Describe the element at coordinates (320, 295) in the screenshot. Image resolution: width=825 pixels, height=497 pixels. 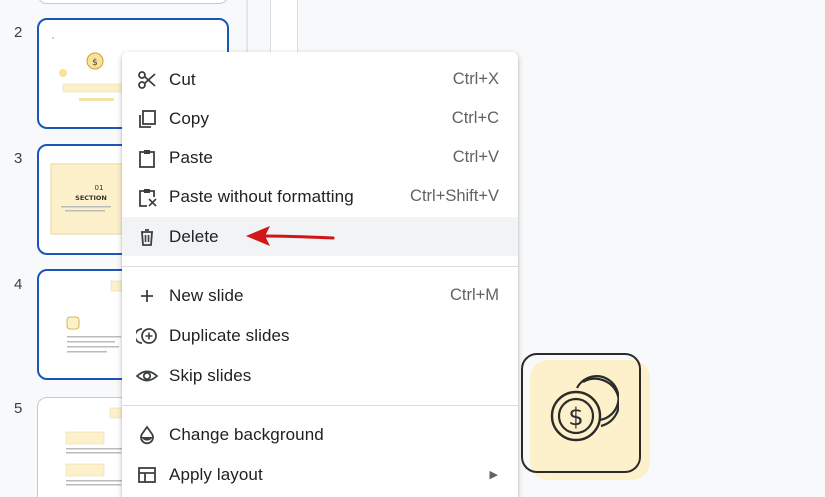
I see `menu-item-new-slide: New slide Ctrl+M` at that location.